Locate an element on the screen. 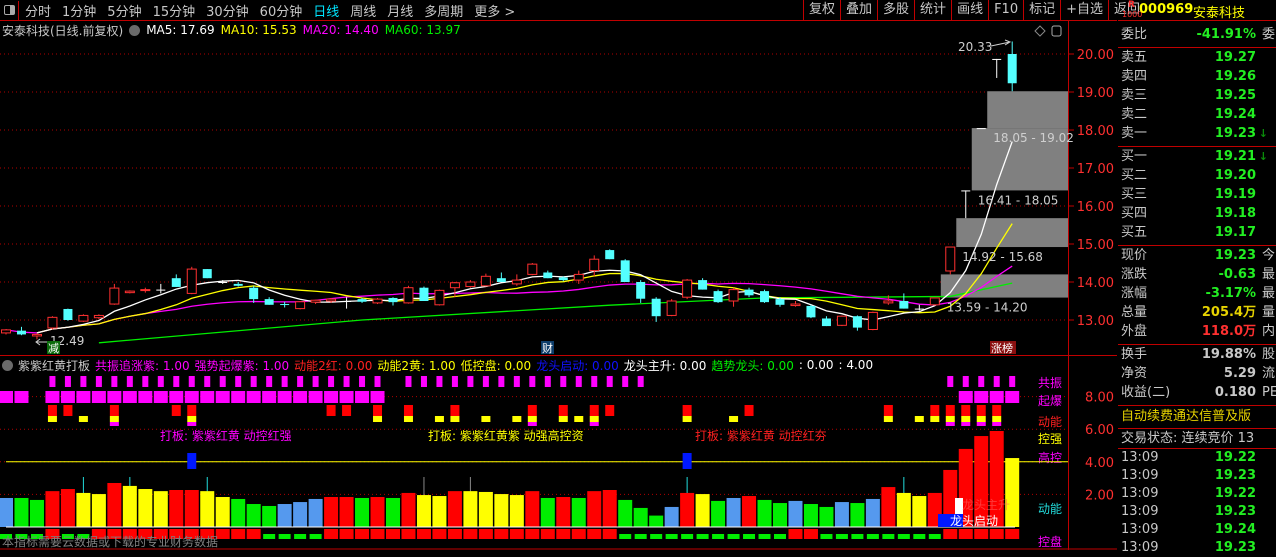 The height and width of the screenshot is (557, 1276). tab-period: 周线 is located at coordinates (362, 10).